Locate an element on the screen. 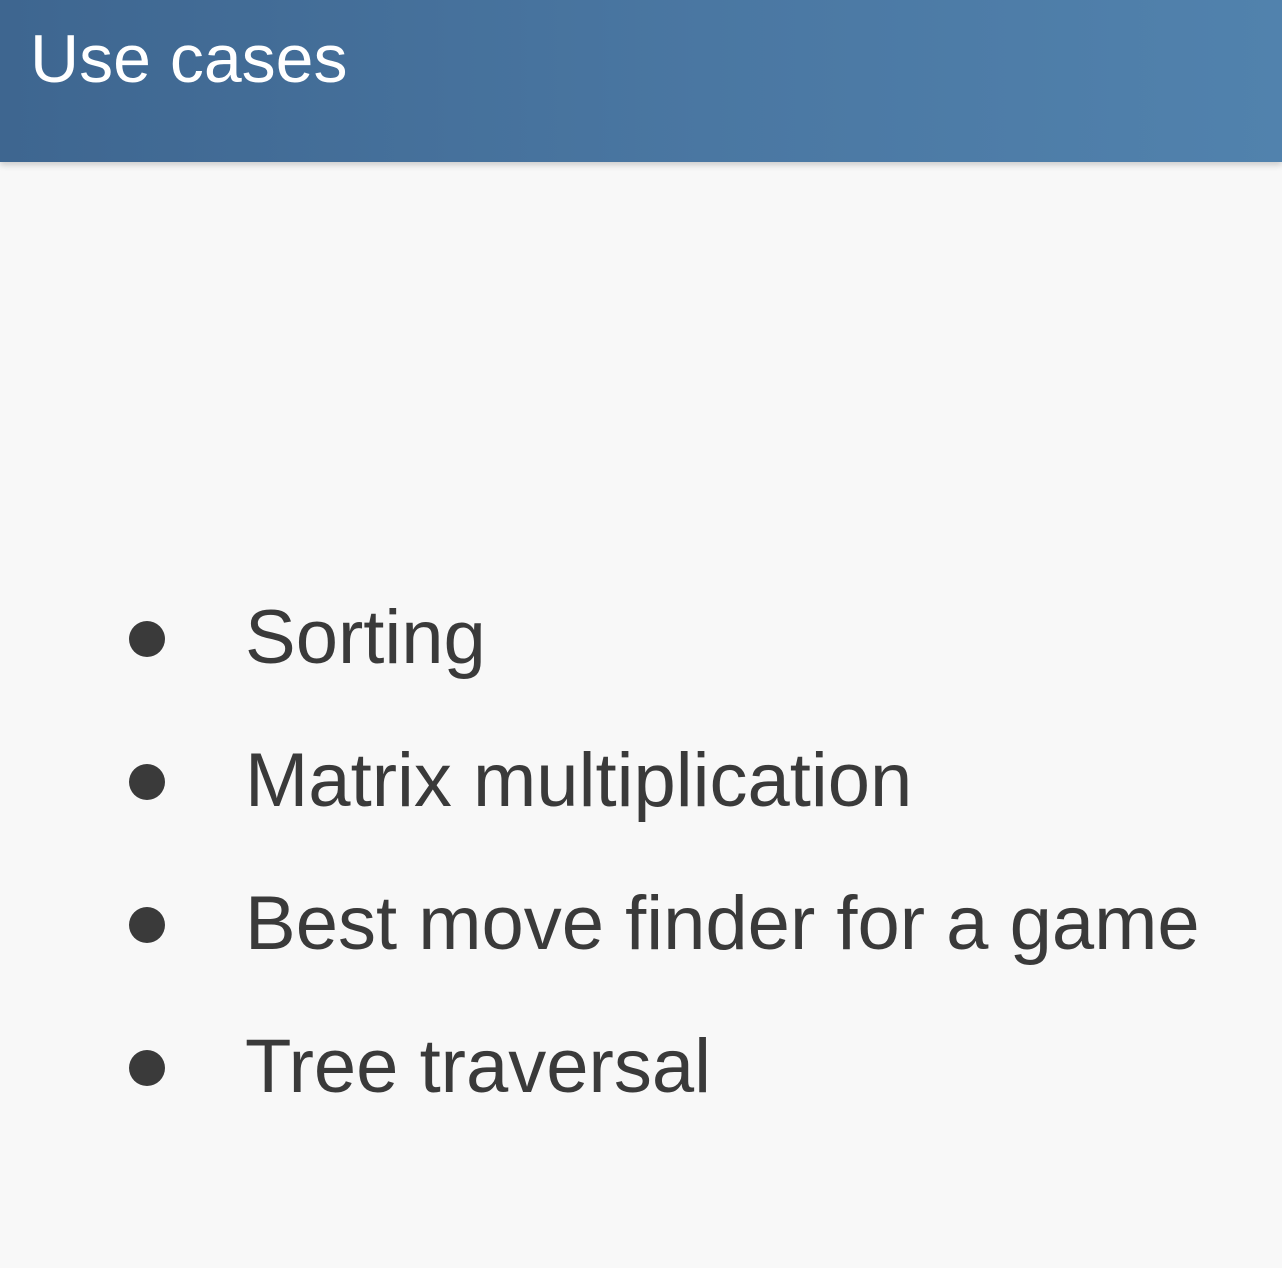 The width and height of the screenshot is (1282, 1268). page-title: Use cases is located at coordinates (189, 59).